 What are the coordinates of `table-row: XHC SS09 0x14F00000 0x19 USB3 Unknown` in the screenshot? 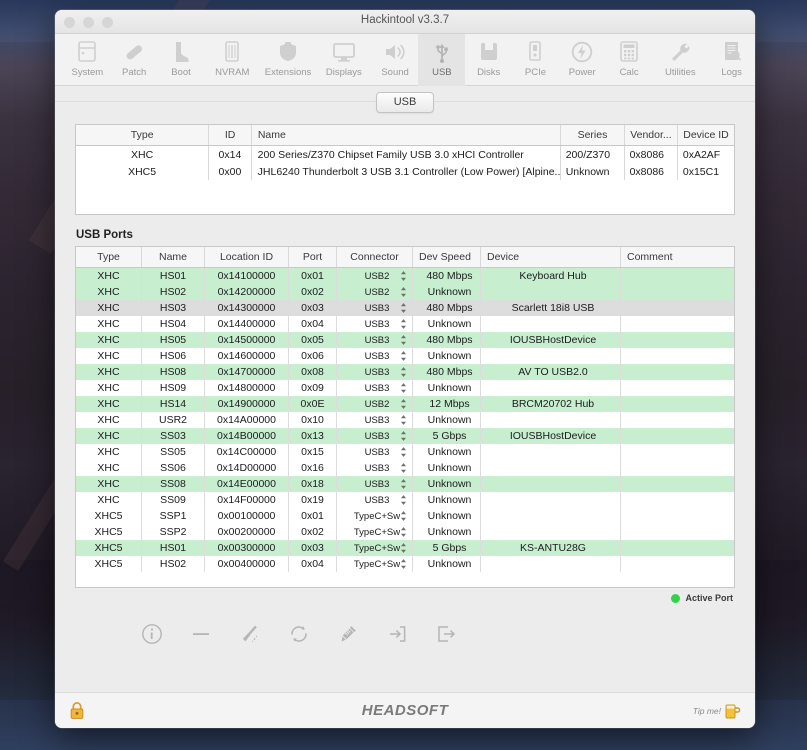 It's located at (405, 500).